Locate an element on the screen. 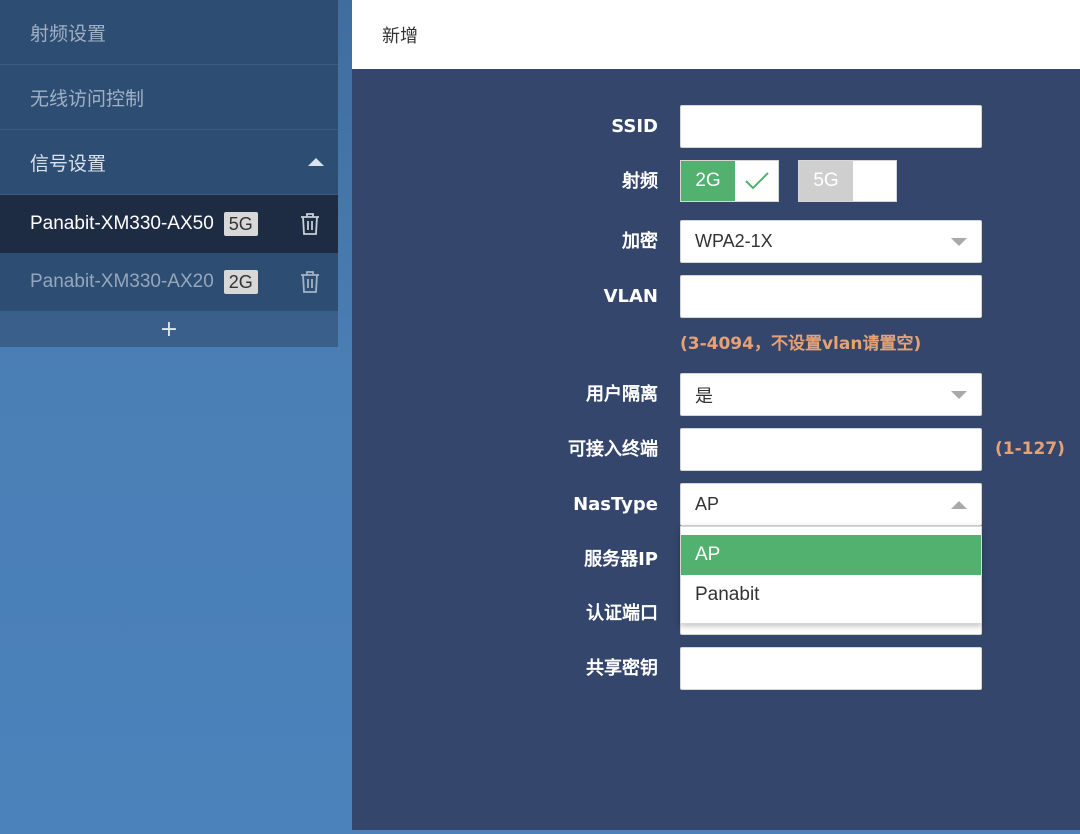 The height and width of the screenshot is (834, 1080). band-row: 射频 2G 5G is located at coordinates (716, 182).